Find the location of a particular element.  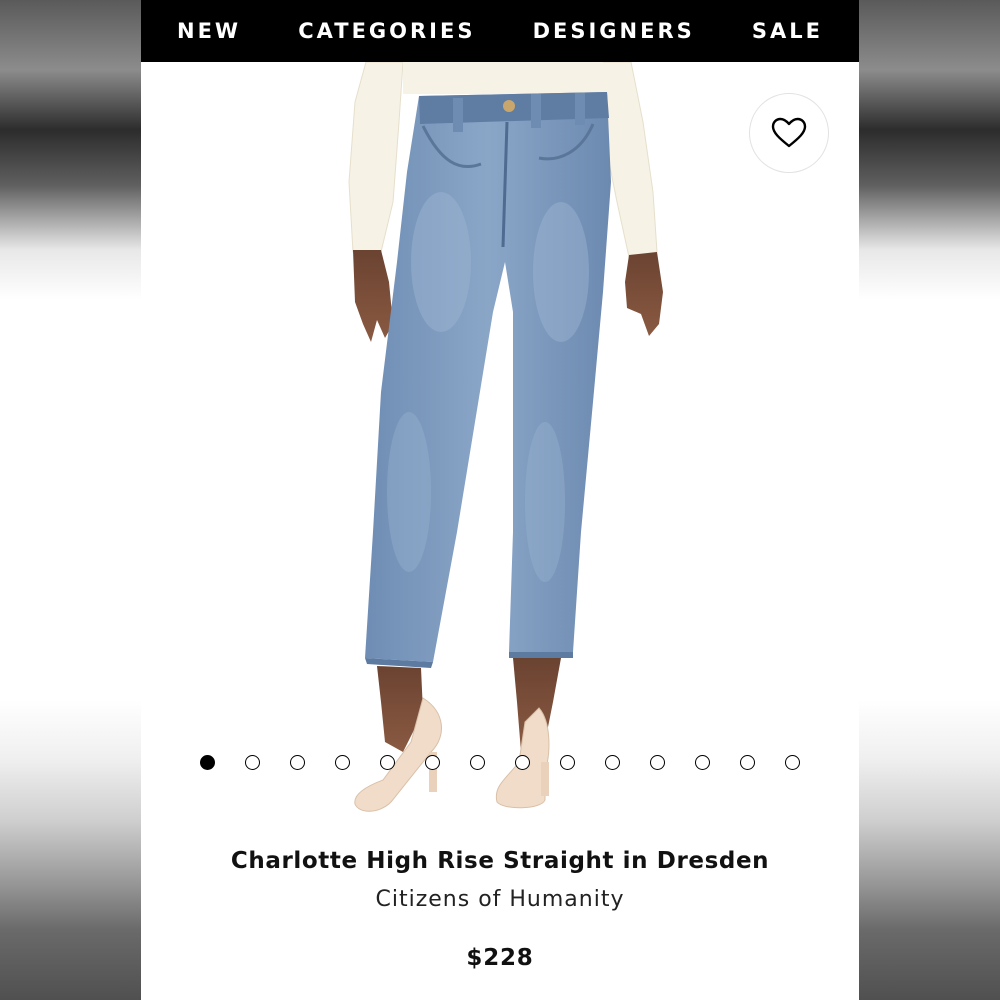

top-navigation: NEW CATEGORIES DESIGNERS SALE is located at coordinates (500, 31).